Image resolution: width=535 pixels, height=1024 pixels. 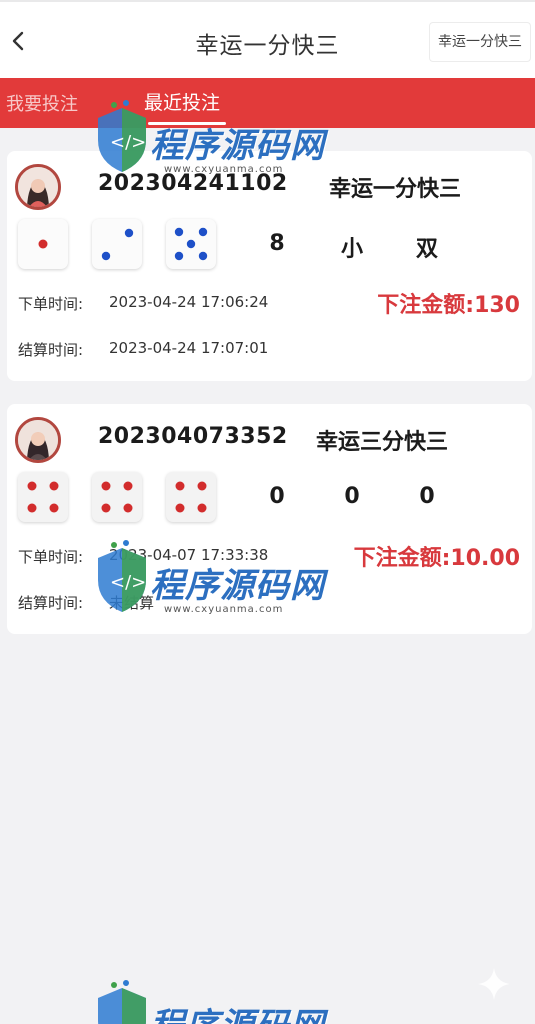 I want to click on dice-five-icon, so click(x=191, y=244).